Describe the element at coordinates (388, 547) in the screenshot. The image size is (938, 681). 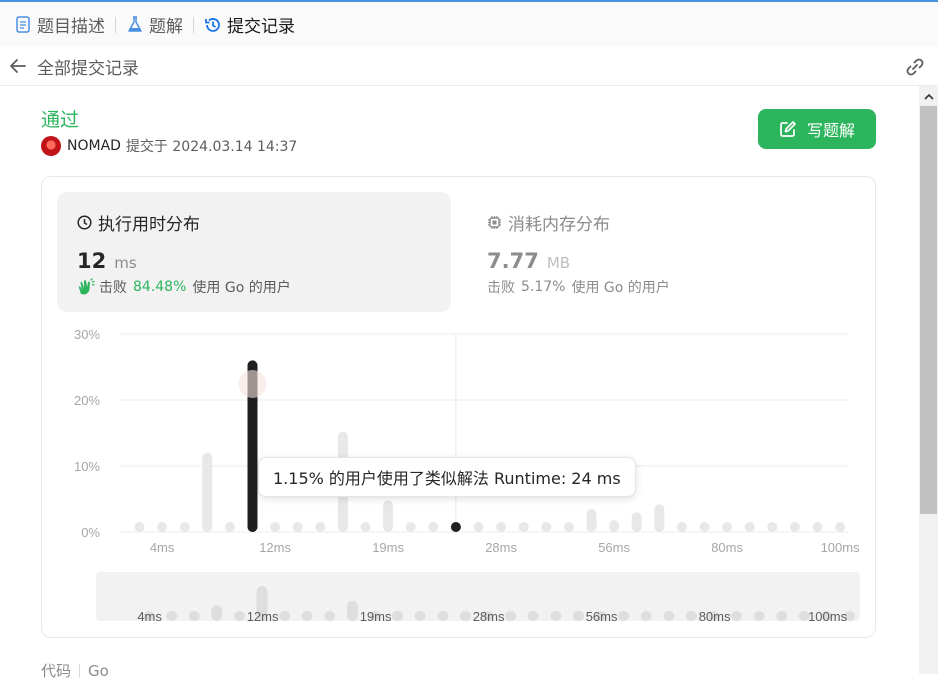
I see `x-tick-label: 19ms` at that location.